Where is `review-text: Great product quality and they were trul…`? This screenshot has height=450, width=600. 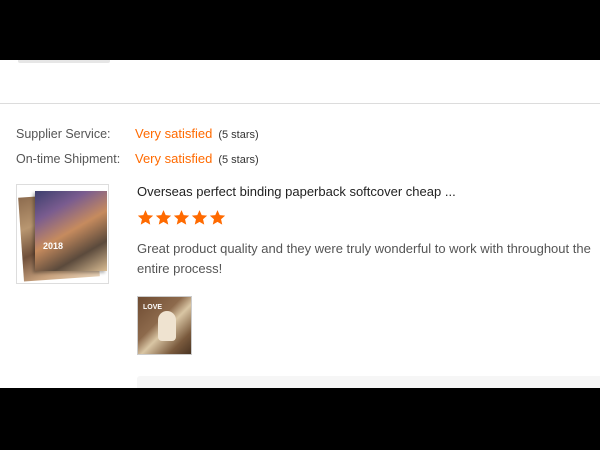 review-text: Great product quality and they were trul… is located at coordinates (364, 258).